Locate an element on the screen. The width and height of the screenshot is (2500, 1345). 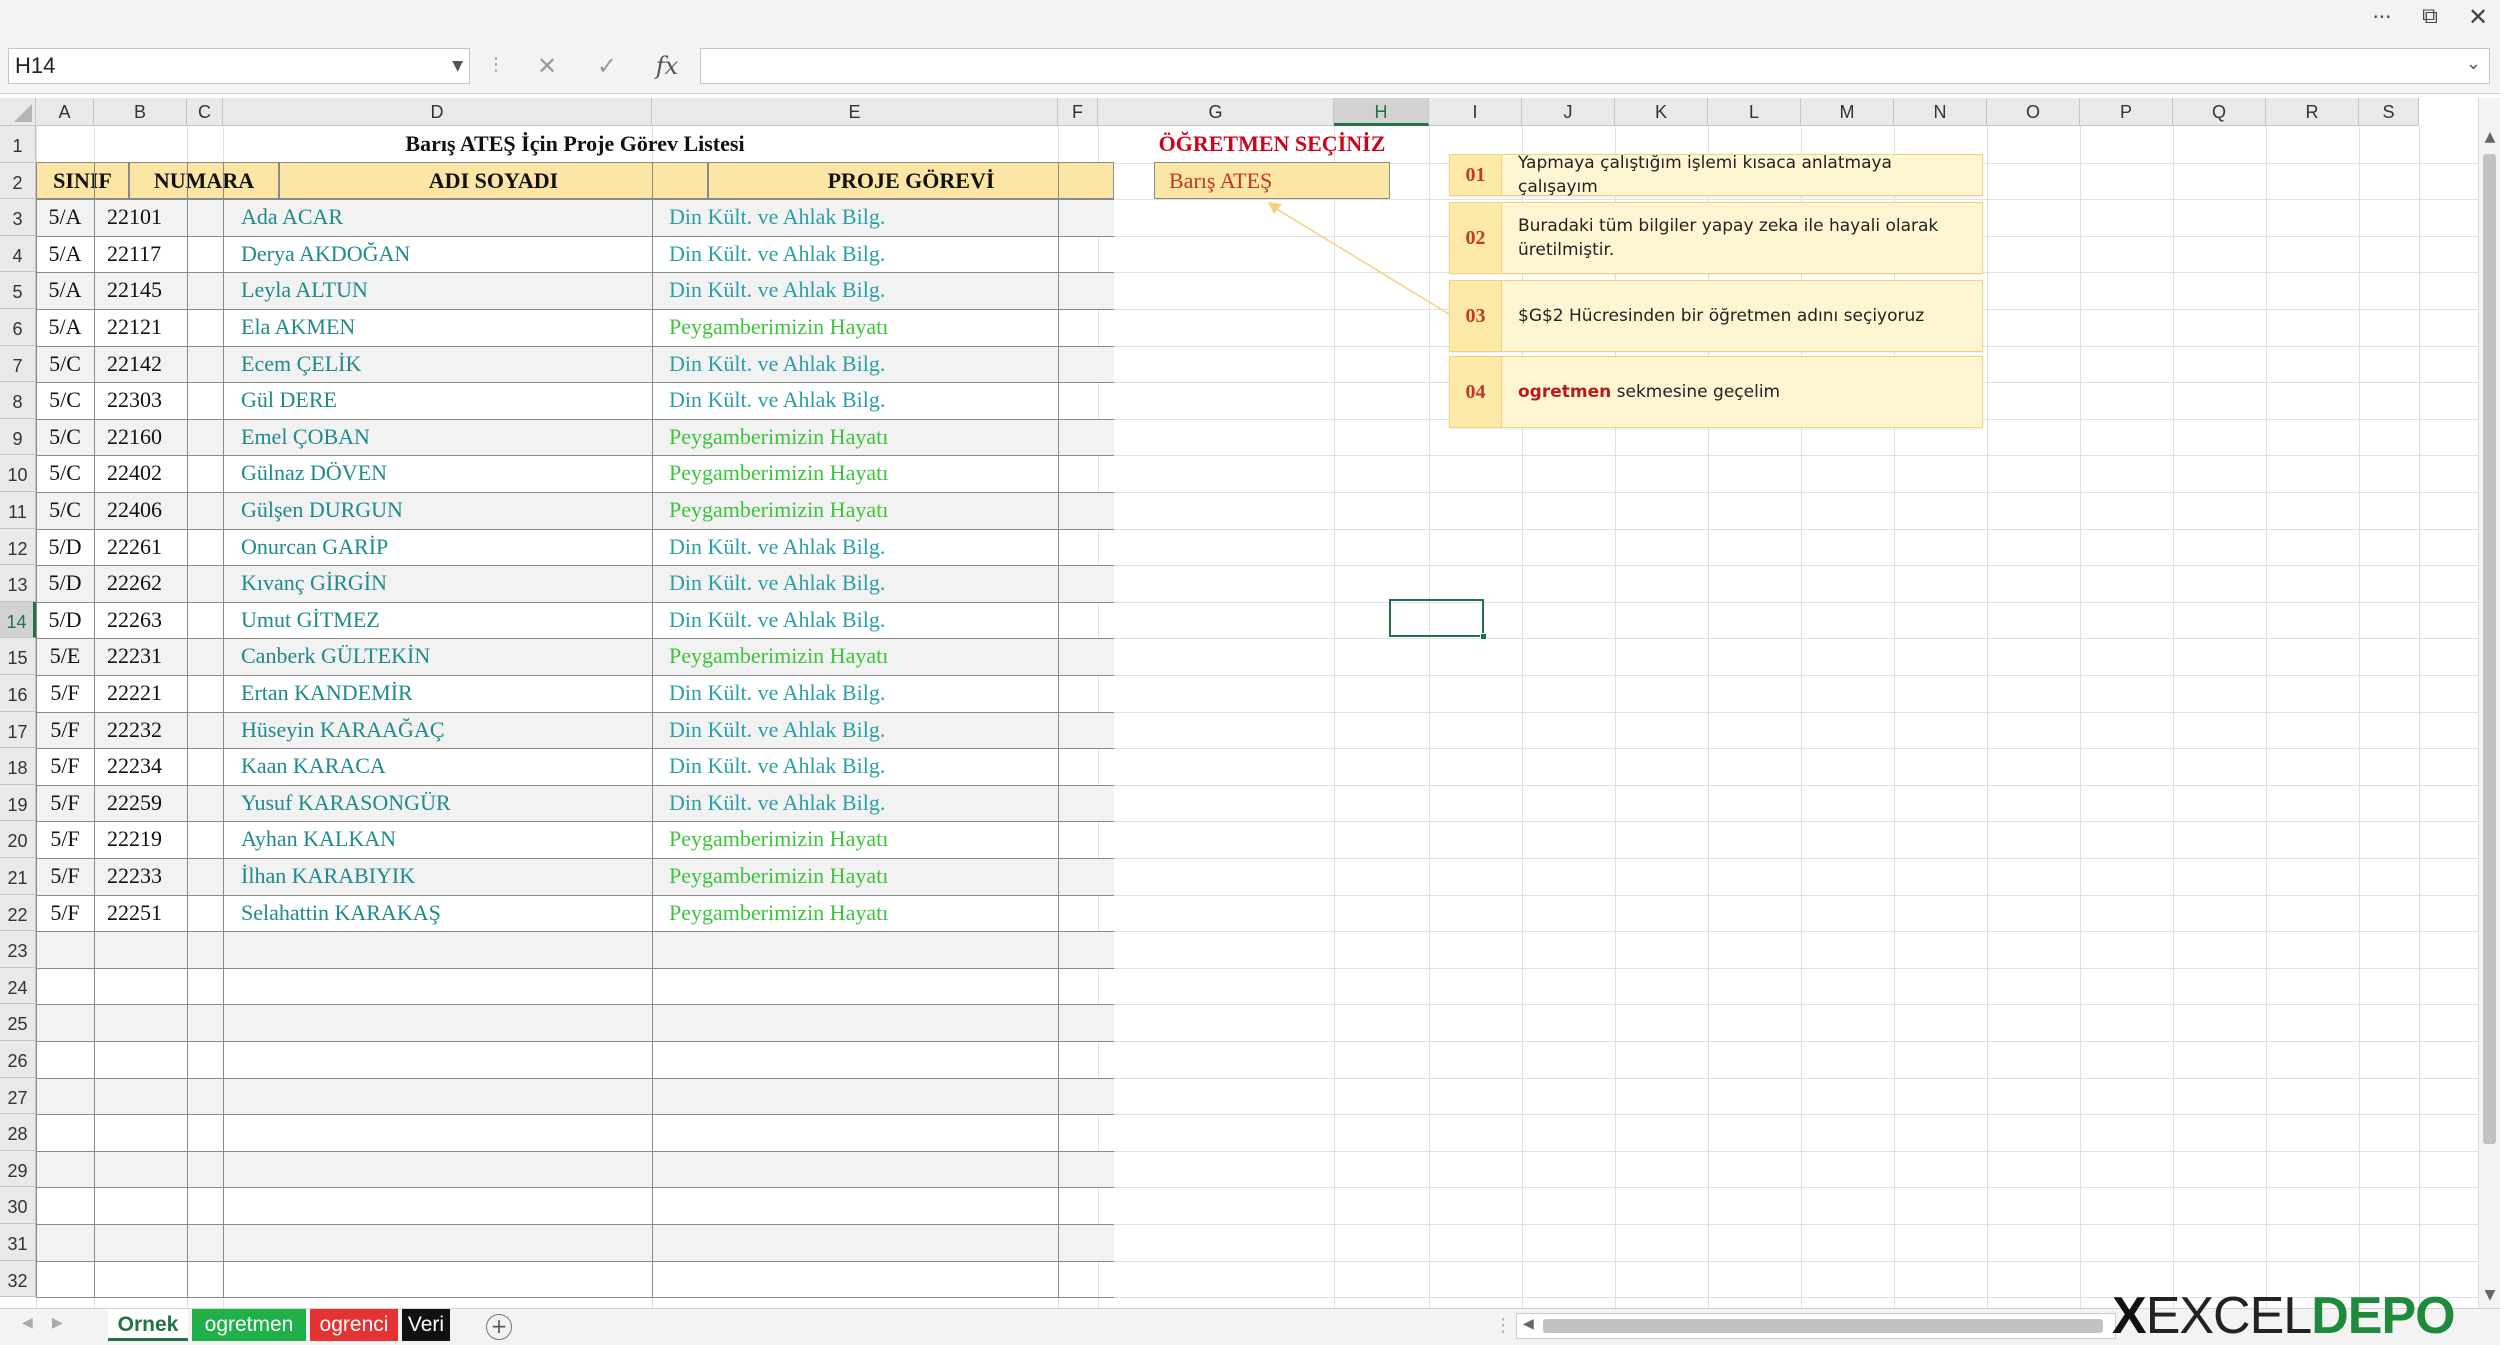
row-header-26: 26 is located at coordinates (18, 1059).